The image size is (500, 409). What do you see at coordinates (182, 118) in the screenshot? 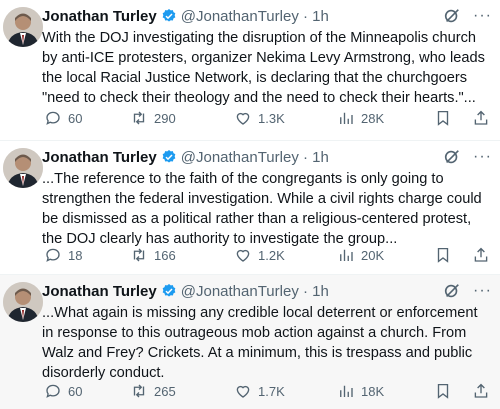
I see `repost-button: 290` at bounding box center [182, 118].